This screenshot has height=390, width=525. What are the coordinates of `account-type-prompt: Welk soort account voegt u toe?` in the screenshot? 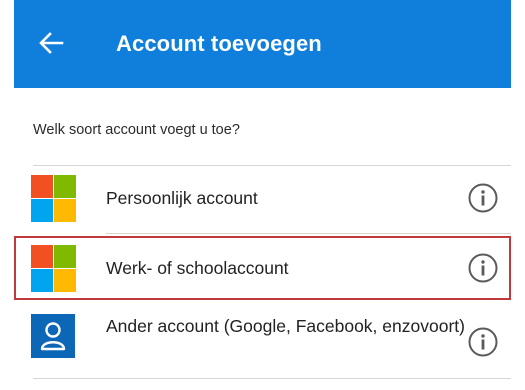 It's located at (136, 130).